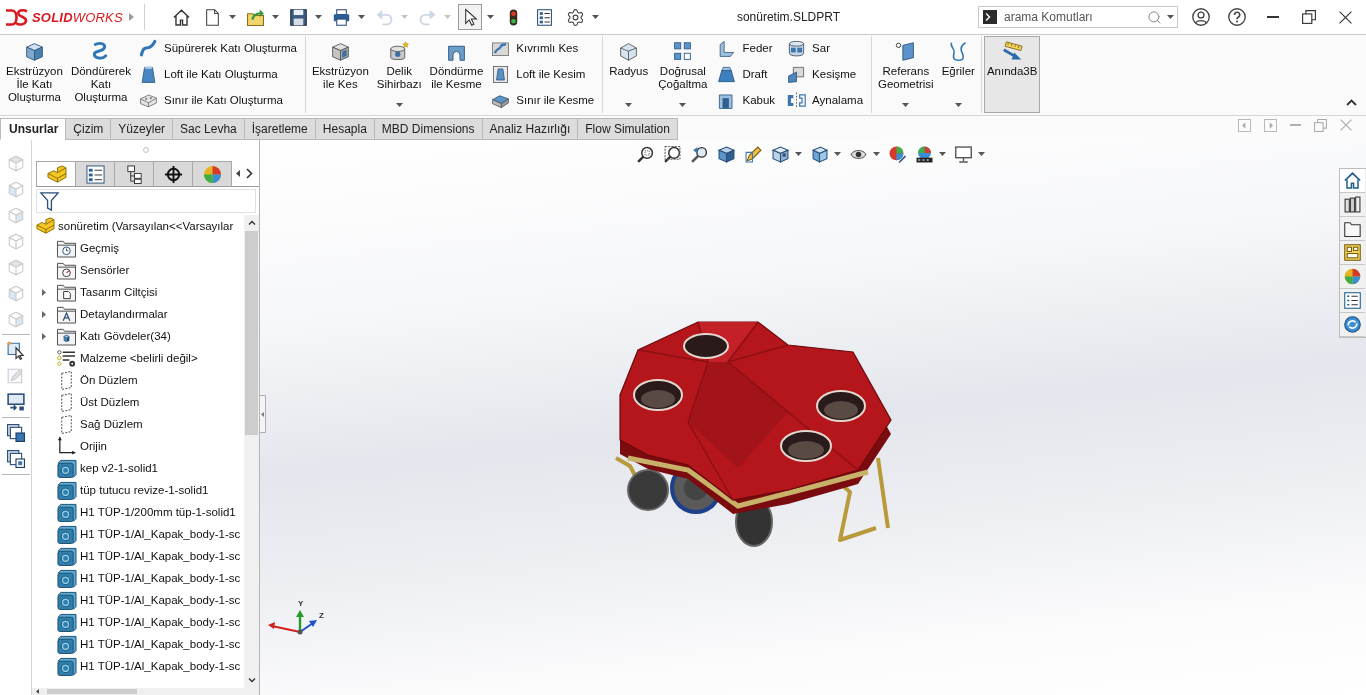 Image resolution: width=1366 pixels, height=695 pixels. Describe the element at coordinates (1078, 17) in the screenshot. I see `search-field: arama Komutları` at that location.